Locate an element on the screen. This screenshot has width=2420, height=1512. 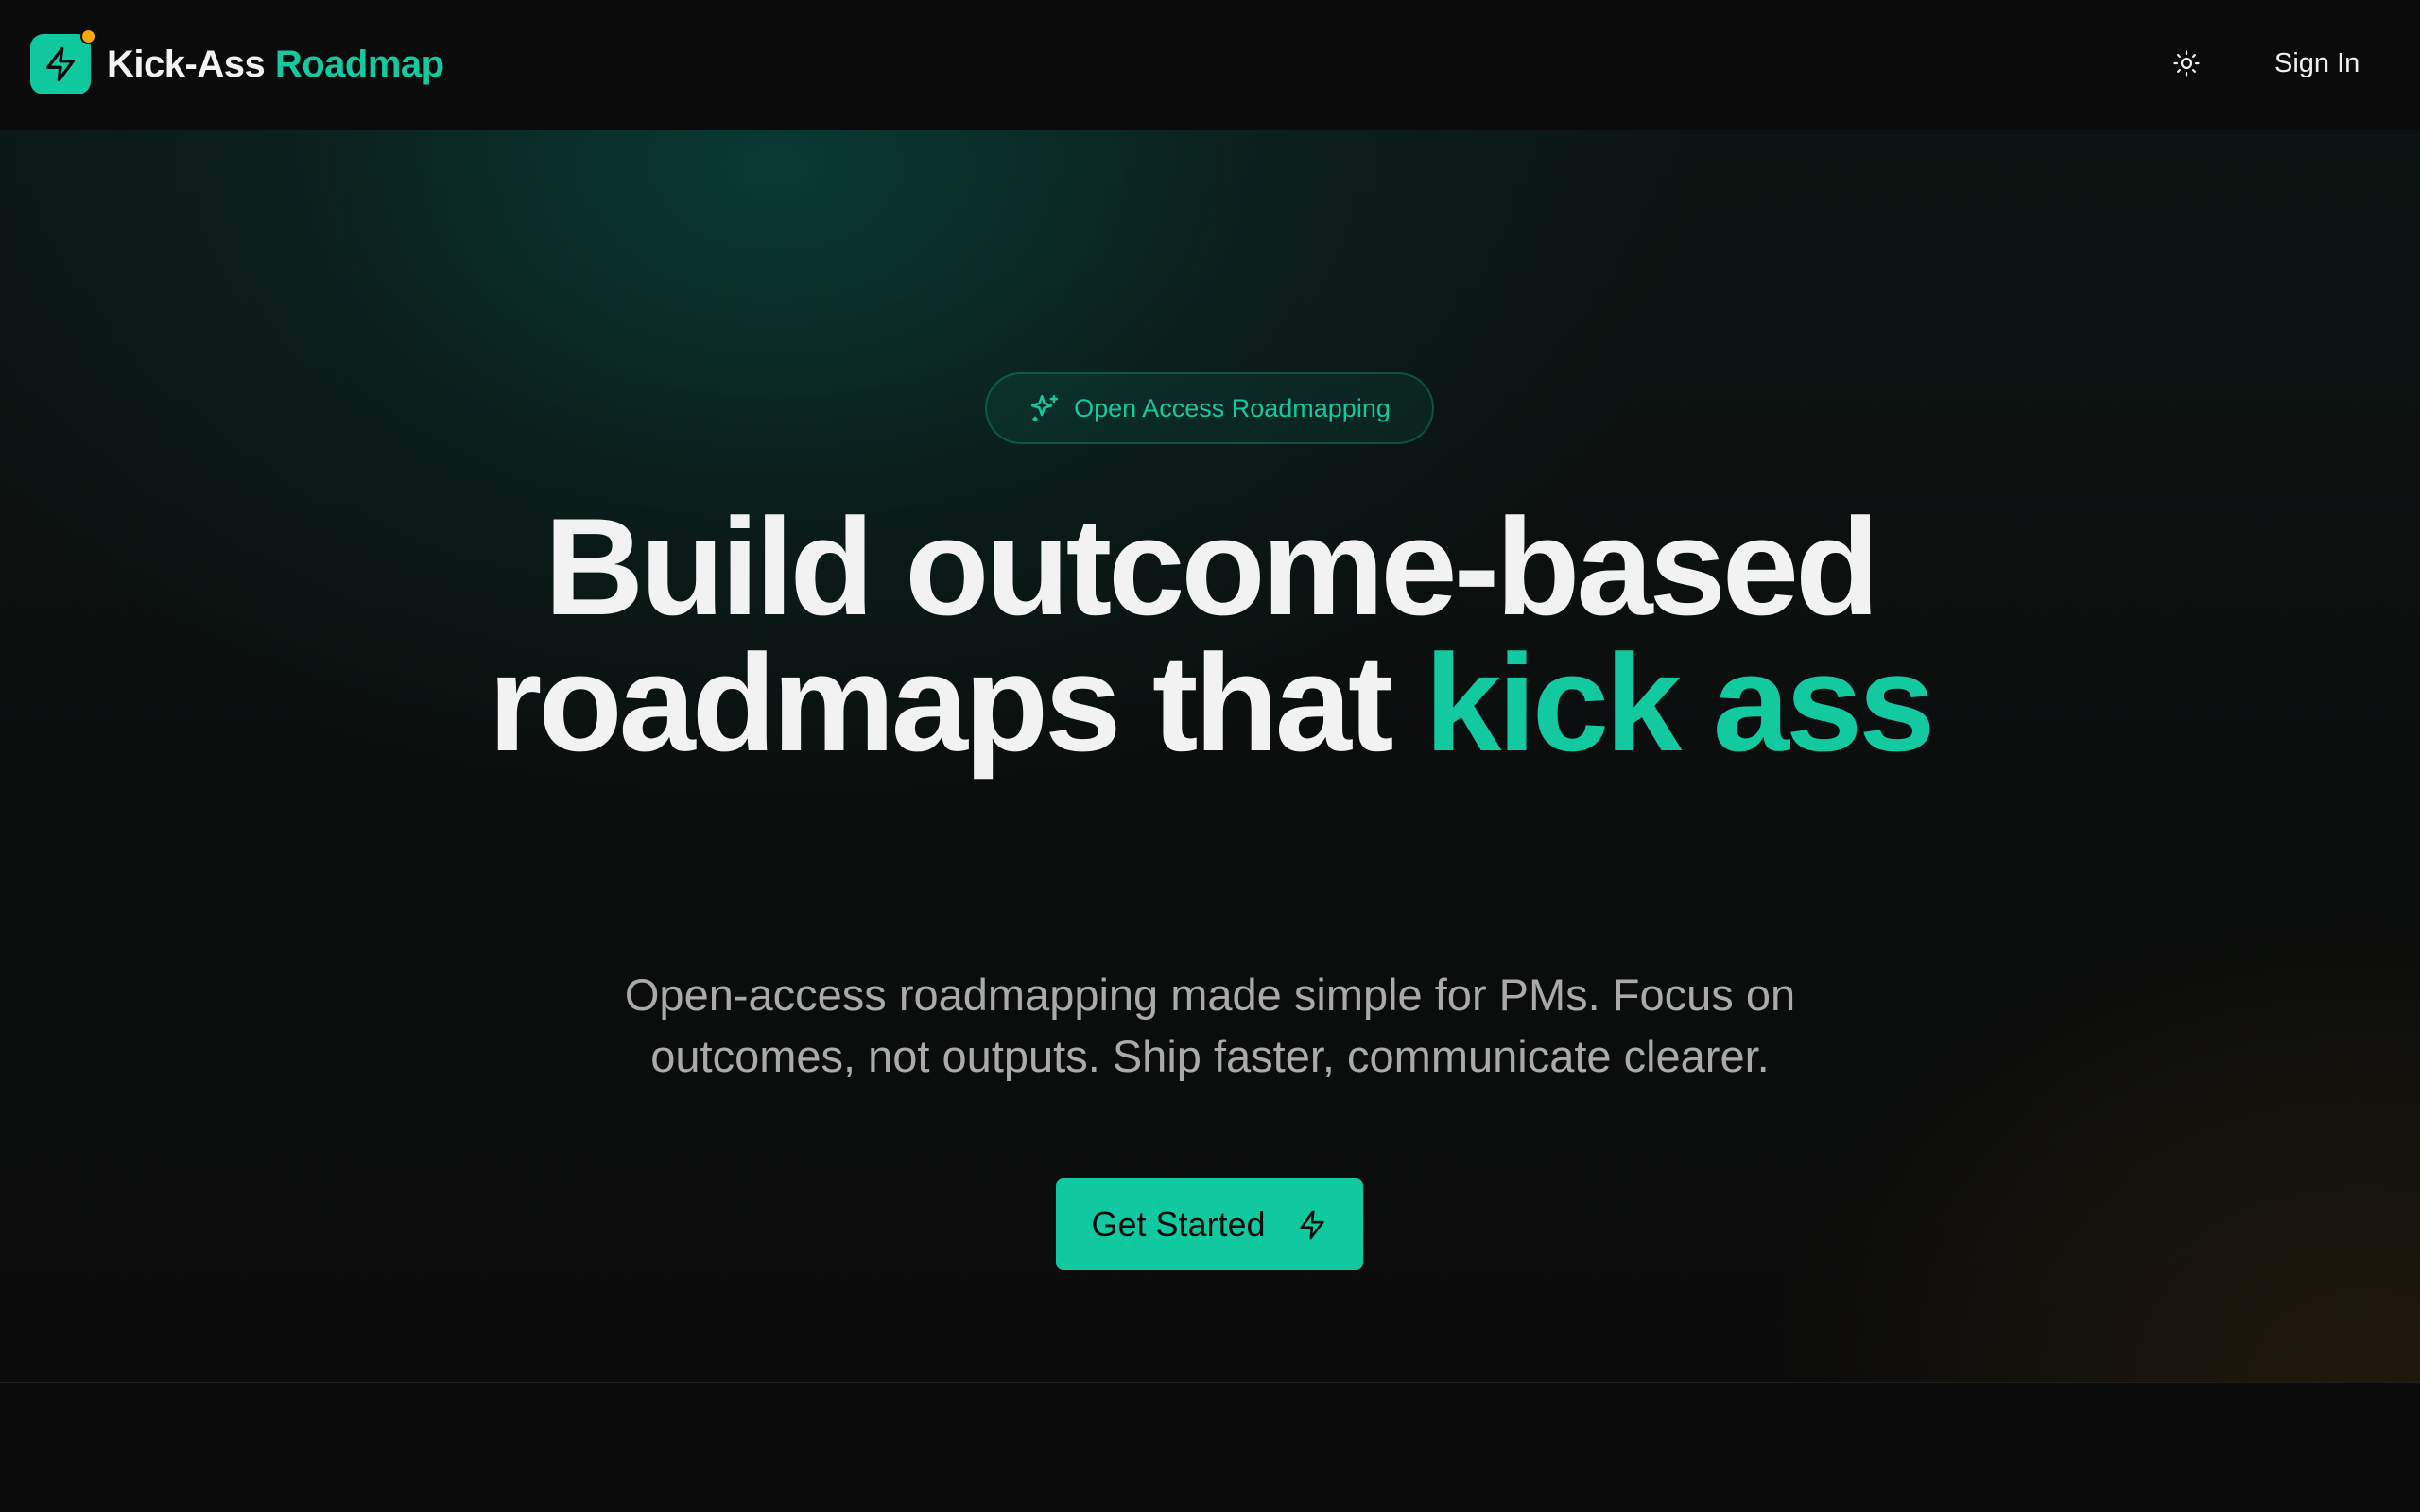
brand-logo: Kick-Ass Roadmap is located at coordinates (237, 61).